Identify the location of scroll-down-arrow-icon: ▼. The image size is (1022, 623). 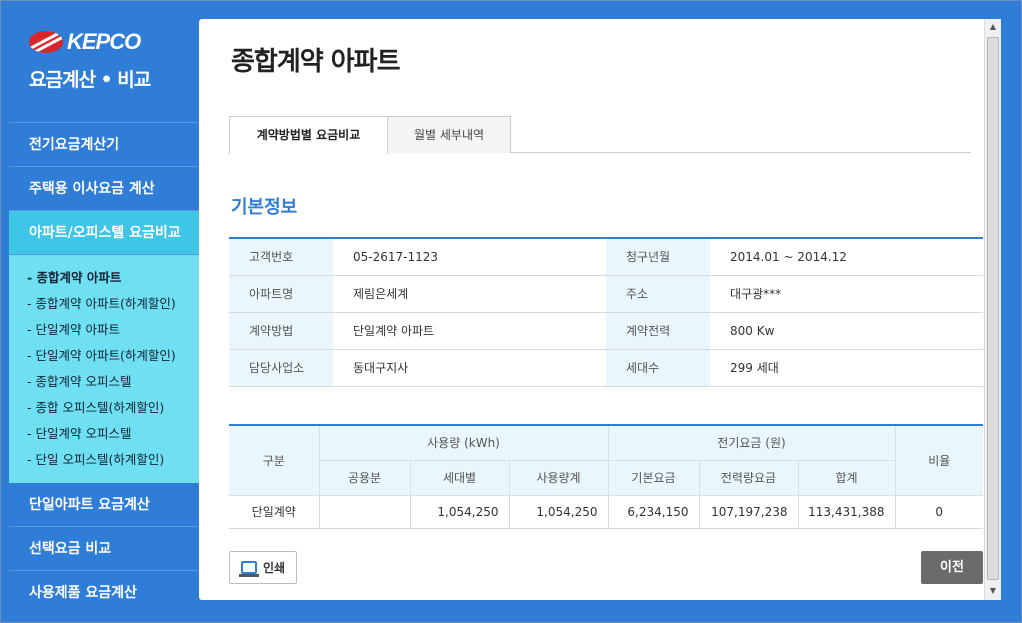
(993, 591).